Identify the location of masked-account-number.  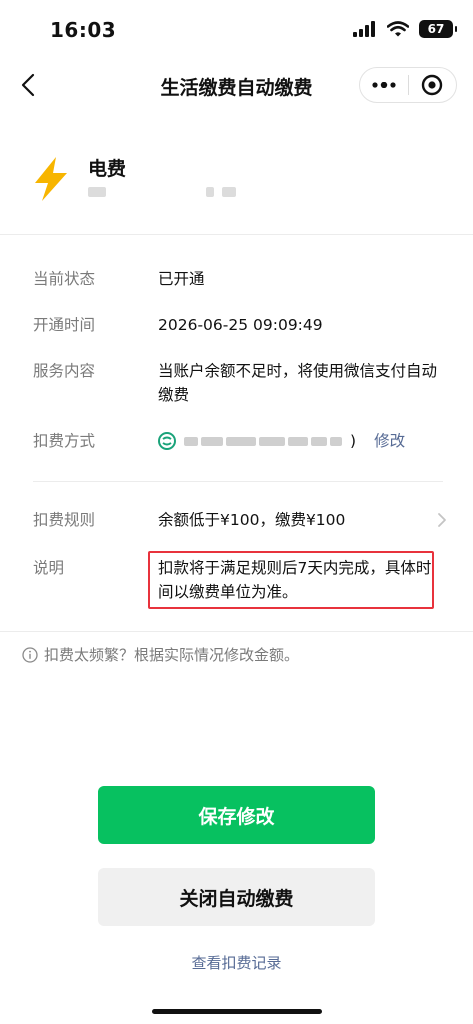
(162, 192).